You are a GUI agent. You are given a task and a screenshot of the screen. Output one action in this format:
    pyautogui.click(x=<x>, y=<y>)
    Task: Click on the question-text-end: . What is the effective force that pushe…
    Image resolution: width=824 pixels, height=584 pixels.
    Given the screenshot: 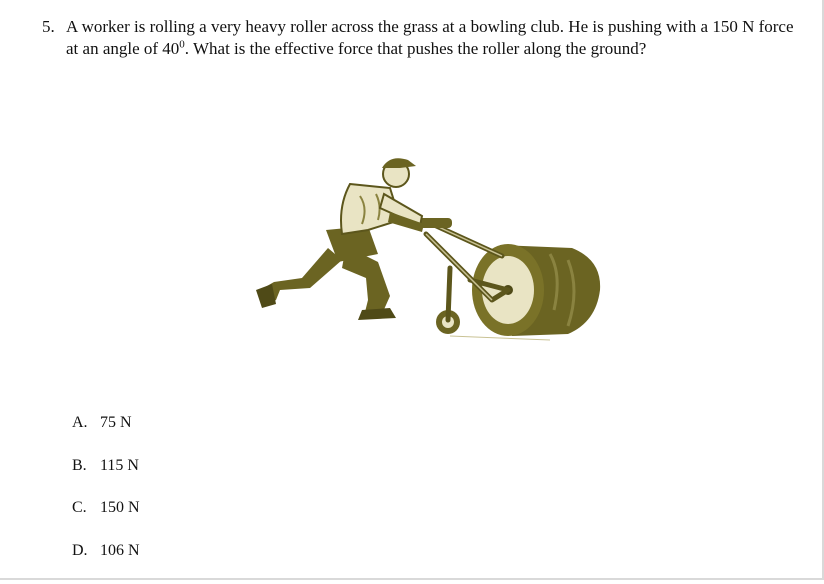 What is the action you would take?
    pyautogui.click(x=416, y=48)
    